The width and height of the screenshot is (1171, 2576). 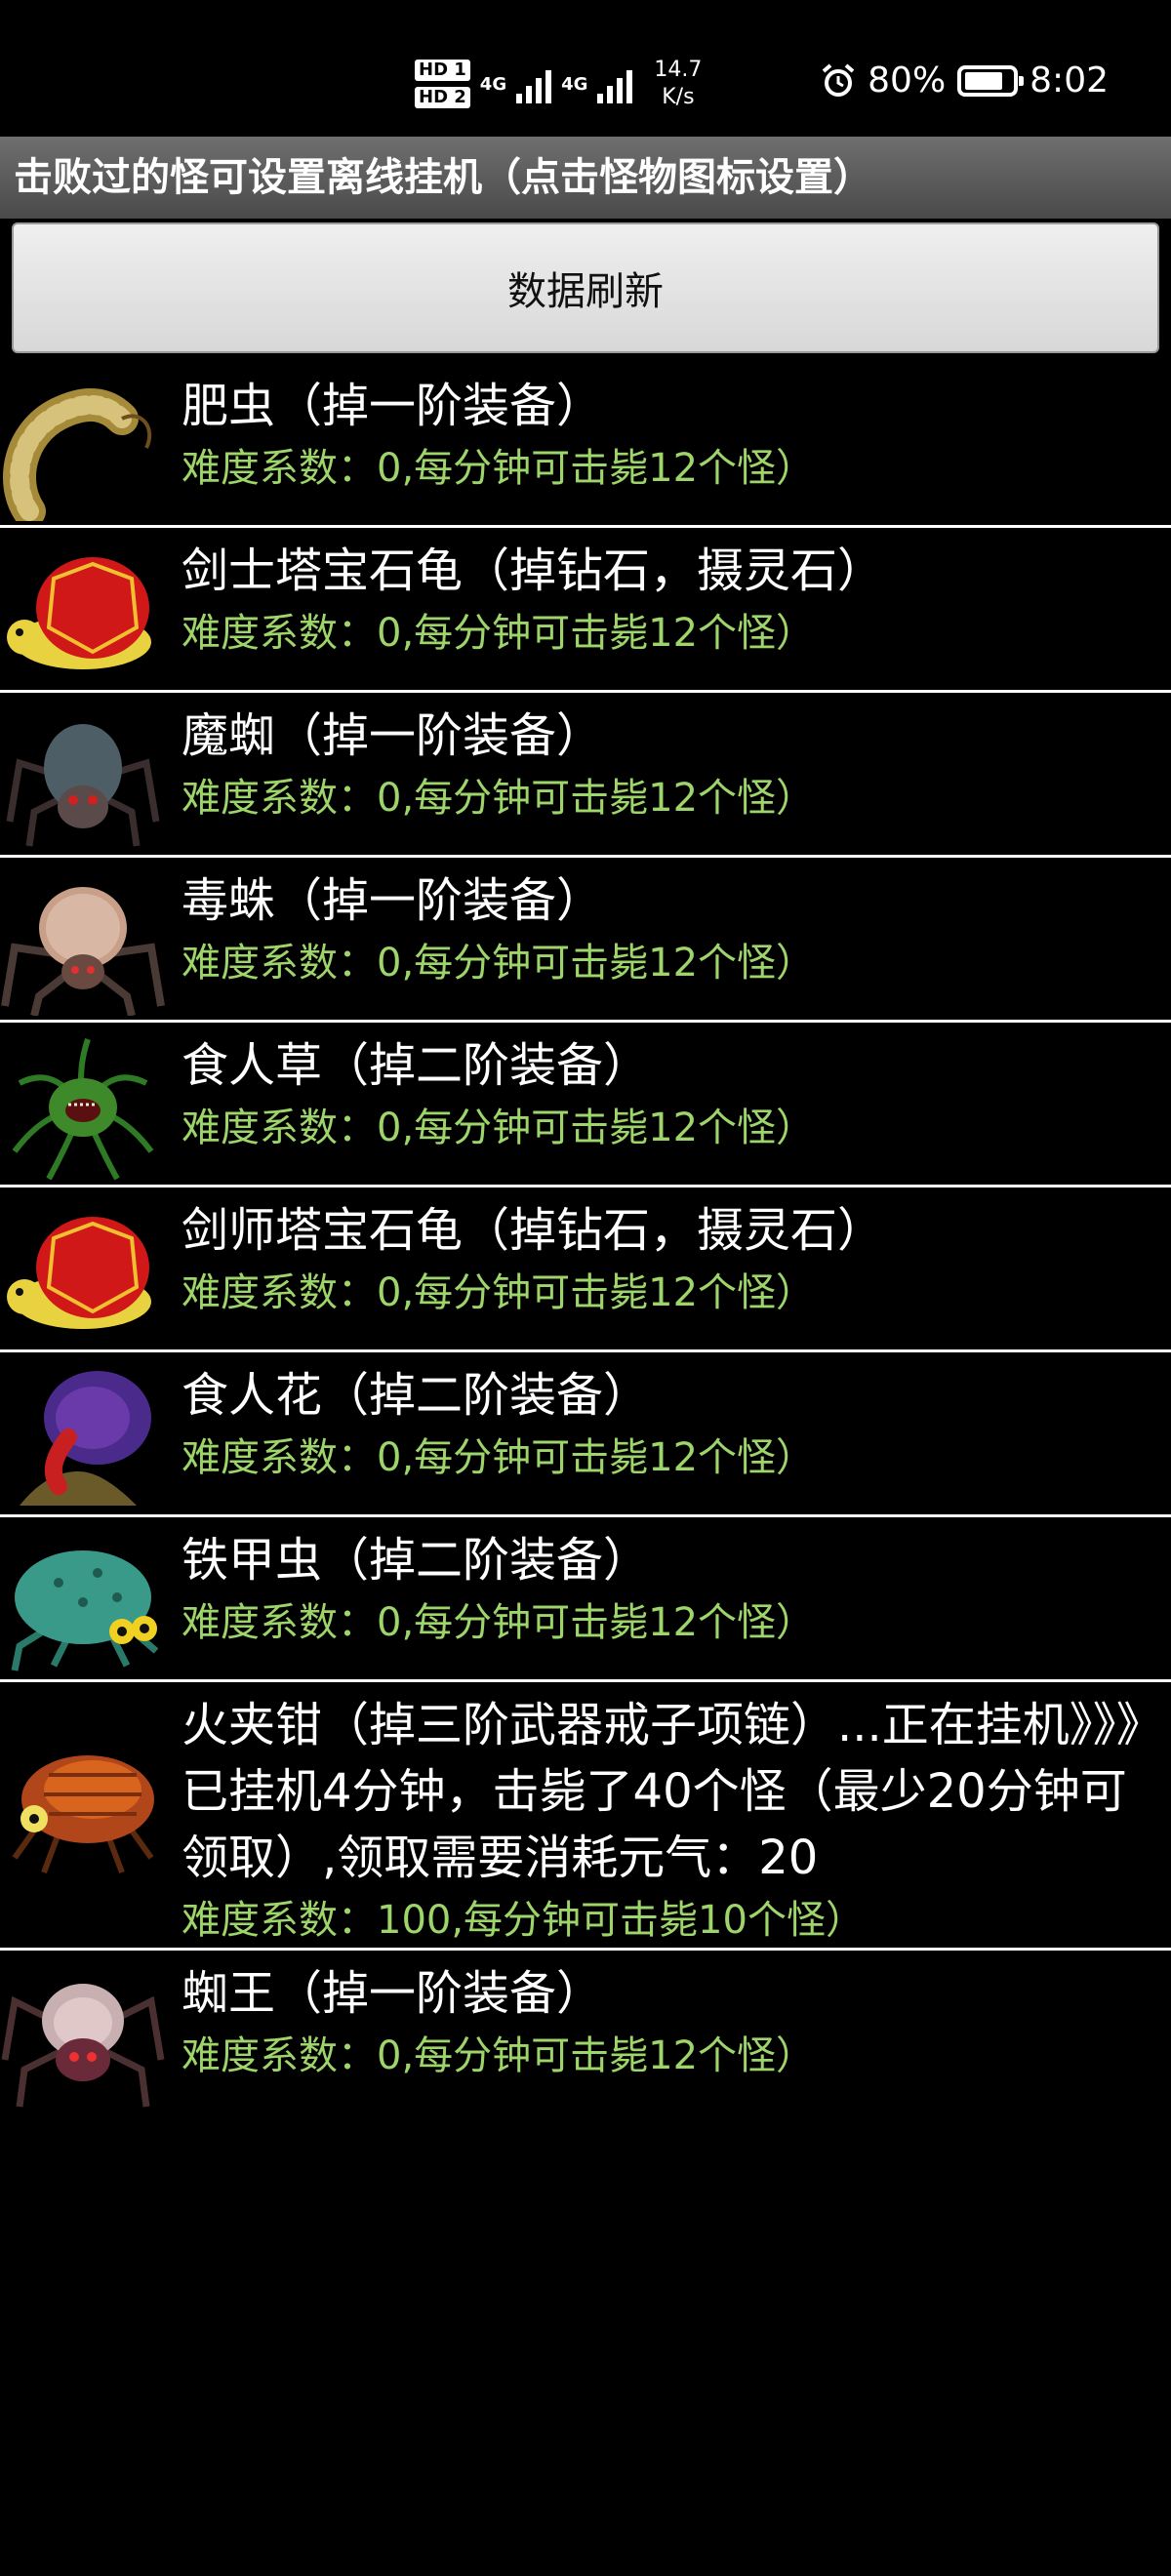 I want to click on spider-king-icon, so click(x=83, y=2035).